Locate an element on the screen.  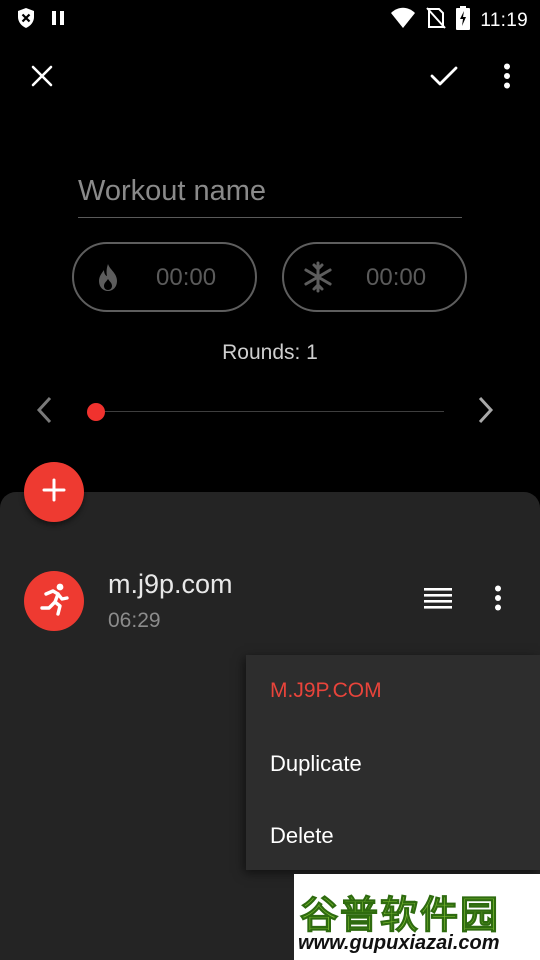
wifi-icon is located at coordinates (403, 20).